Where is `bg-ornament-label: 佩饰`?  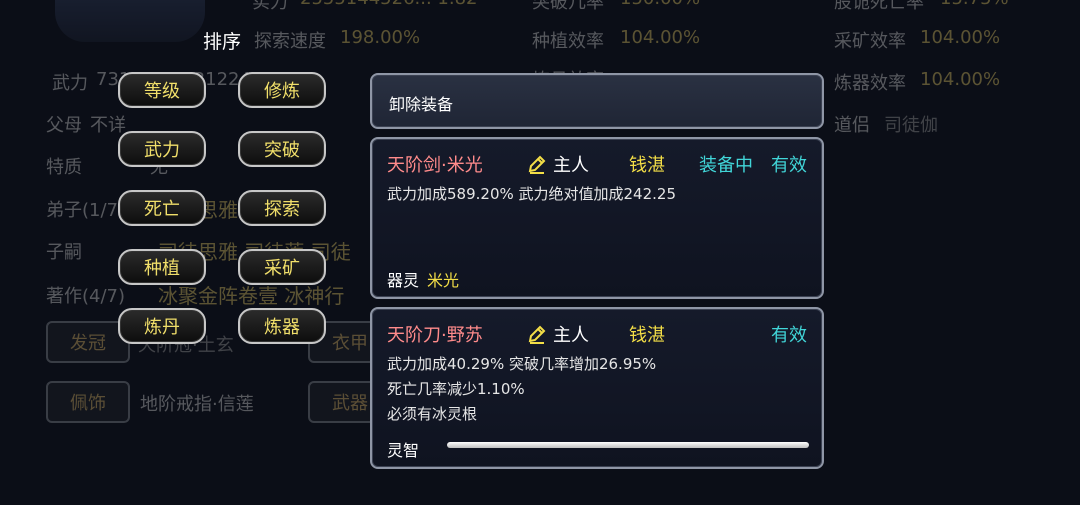 bg-ornament-label: 佩饰 is located at coordinates (88, 403).